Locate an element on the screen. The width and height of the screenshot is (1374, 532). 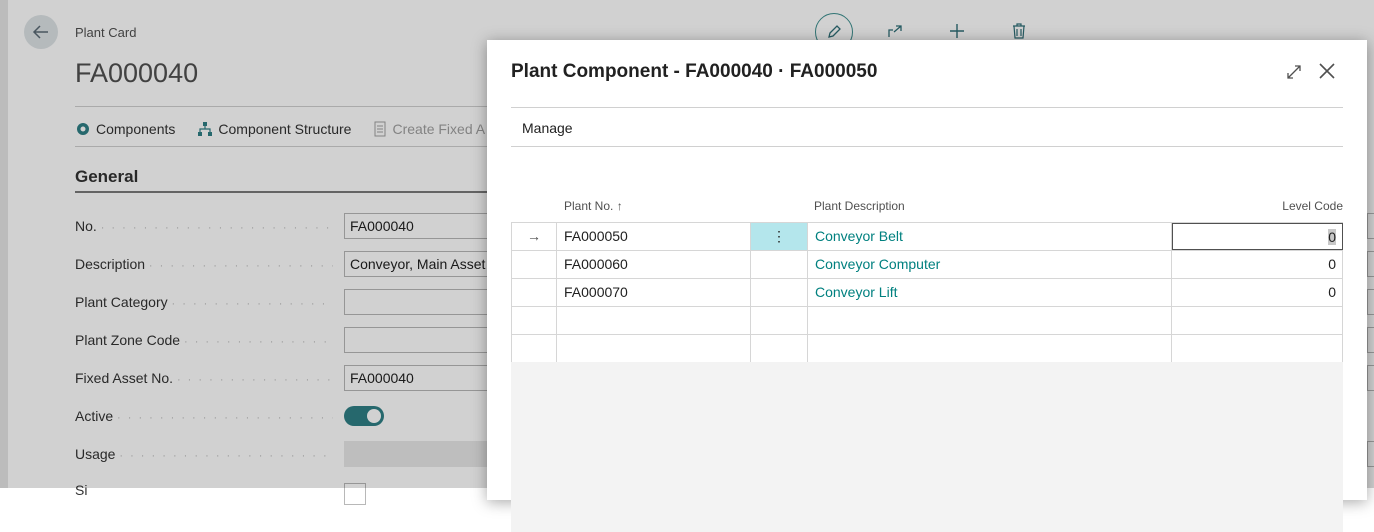
level-code-input: 0 is located at coordinates (1257, 236).